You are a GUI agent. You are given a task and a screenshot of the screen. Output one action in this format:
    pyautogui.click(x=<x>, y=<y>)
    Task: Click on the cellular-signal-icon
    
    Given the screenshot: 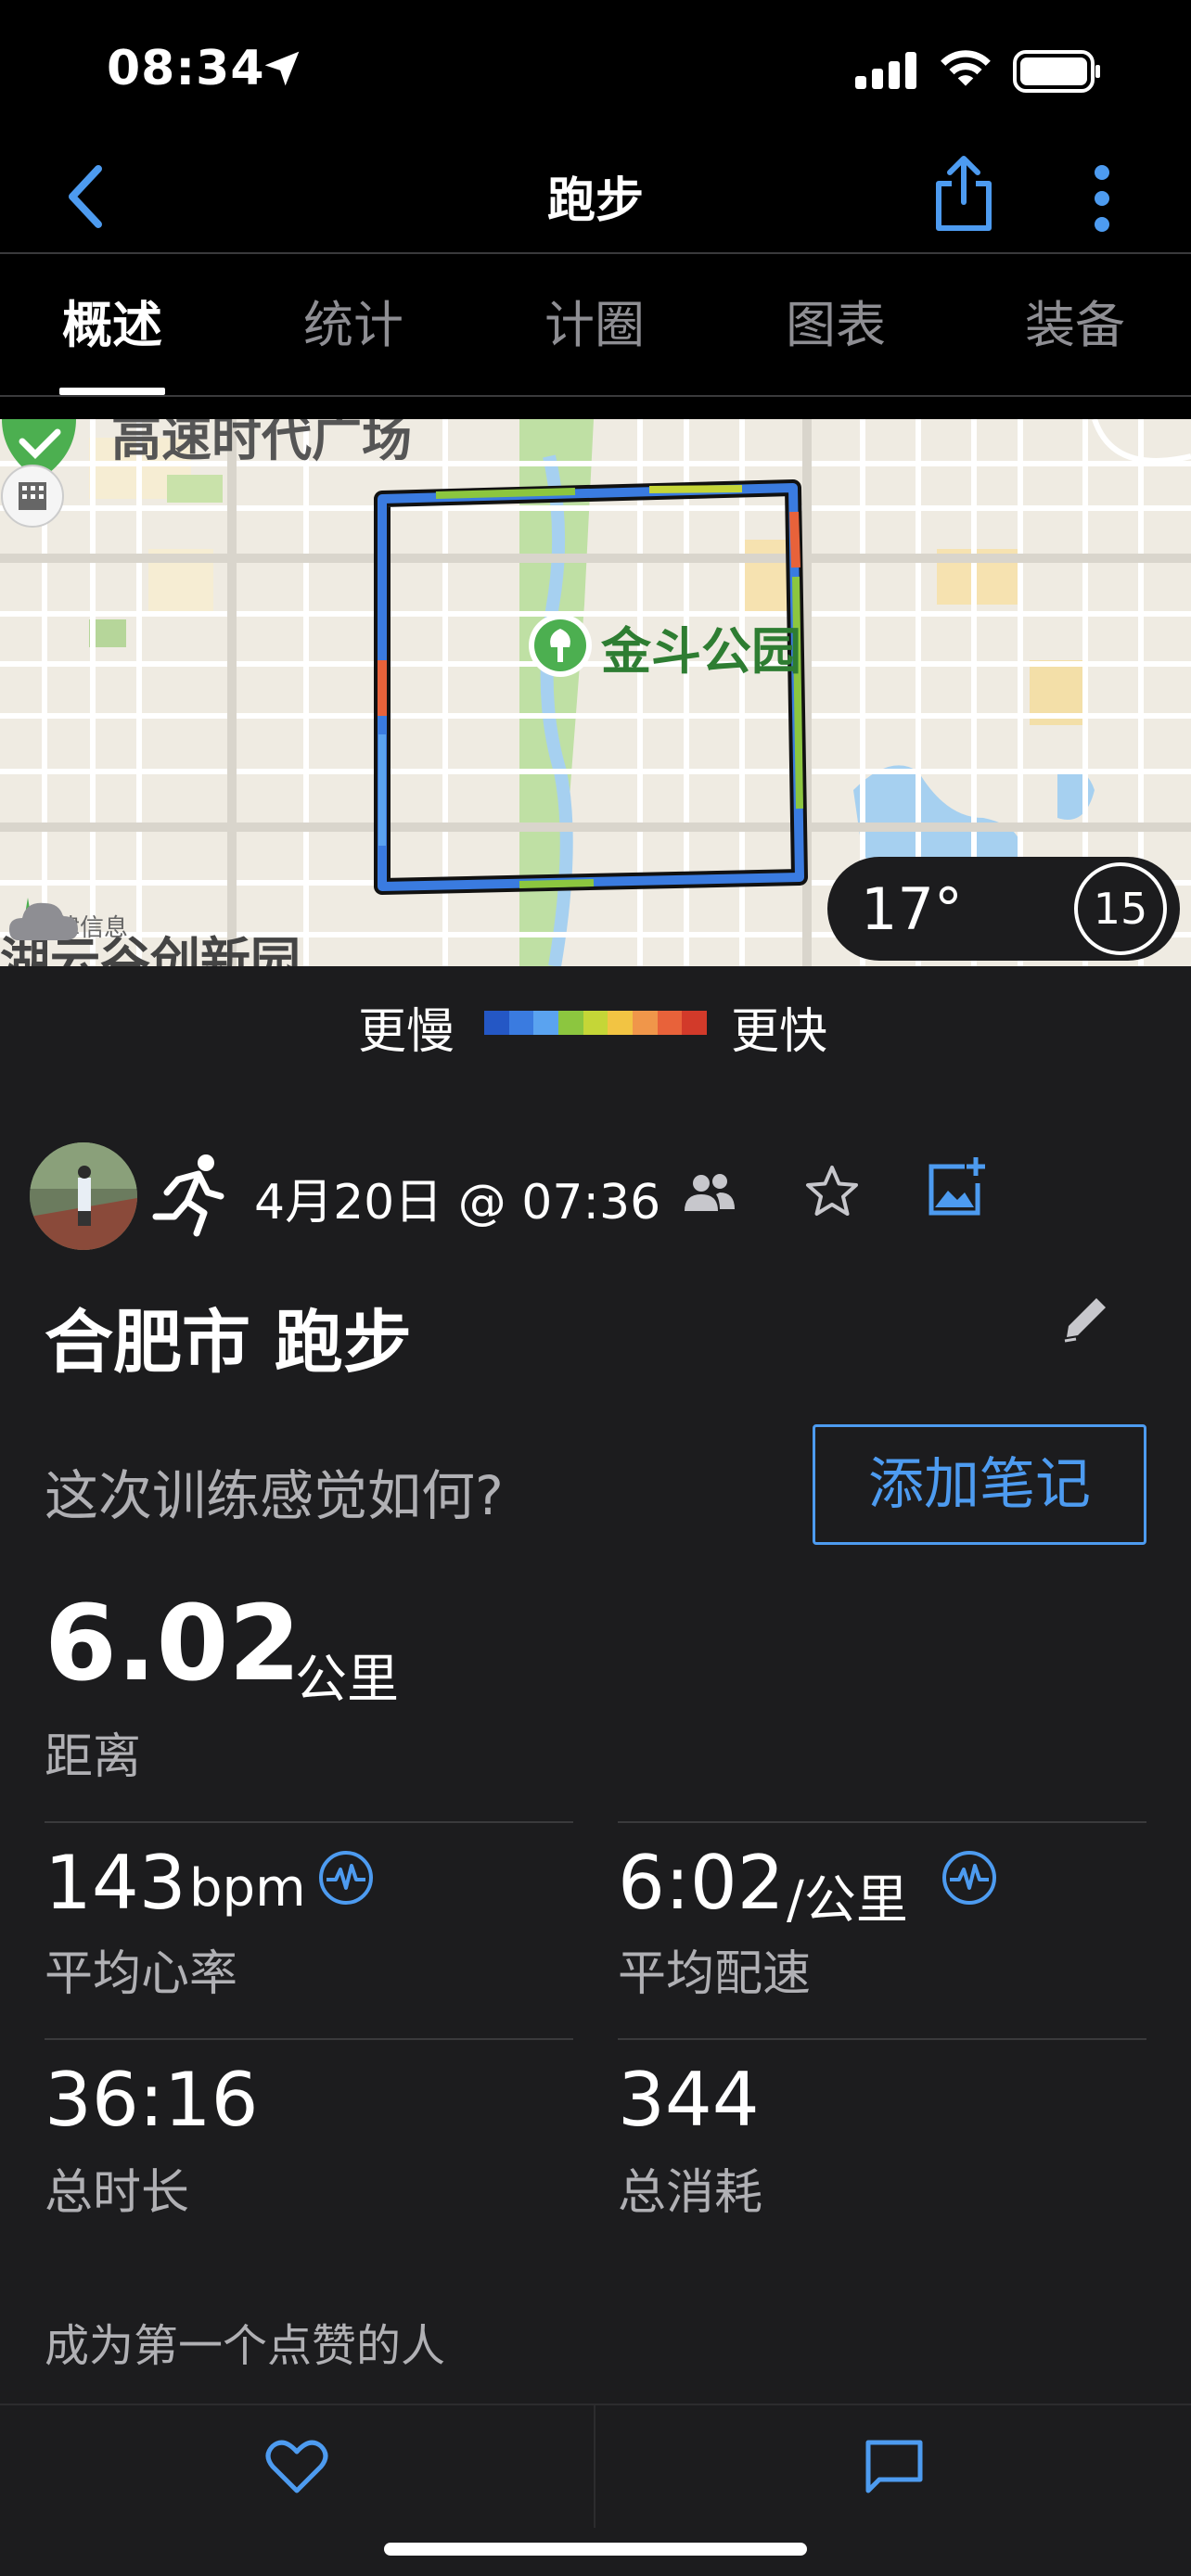 What is the action you would take?
    pyautogui.click(x=885, y=71)
    